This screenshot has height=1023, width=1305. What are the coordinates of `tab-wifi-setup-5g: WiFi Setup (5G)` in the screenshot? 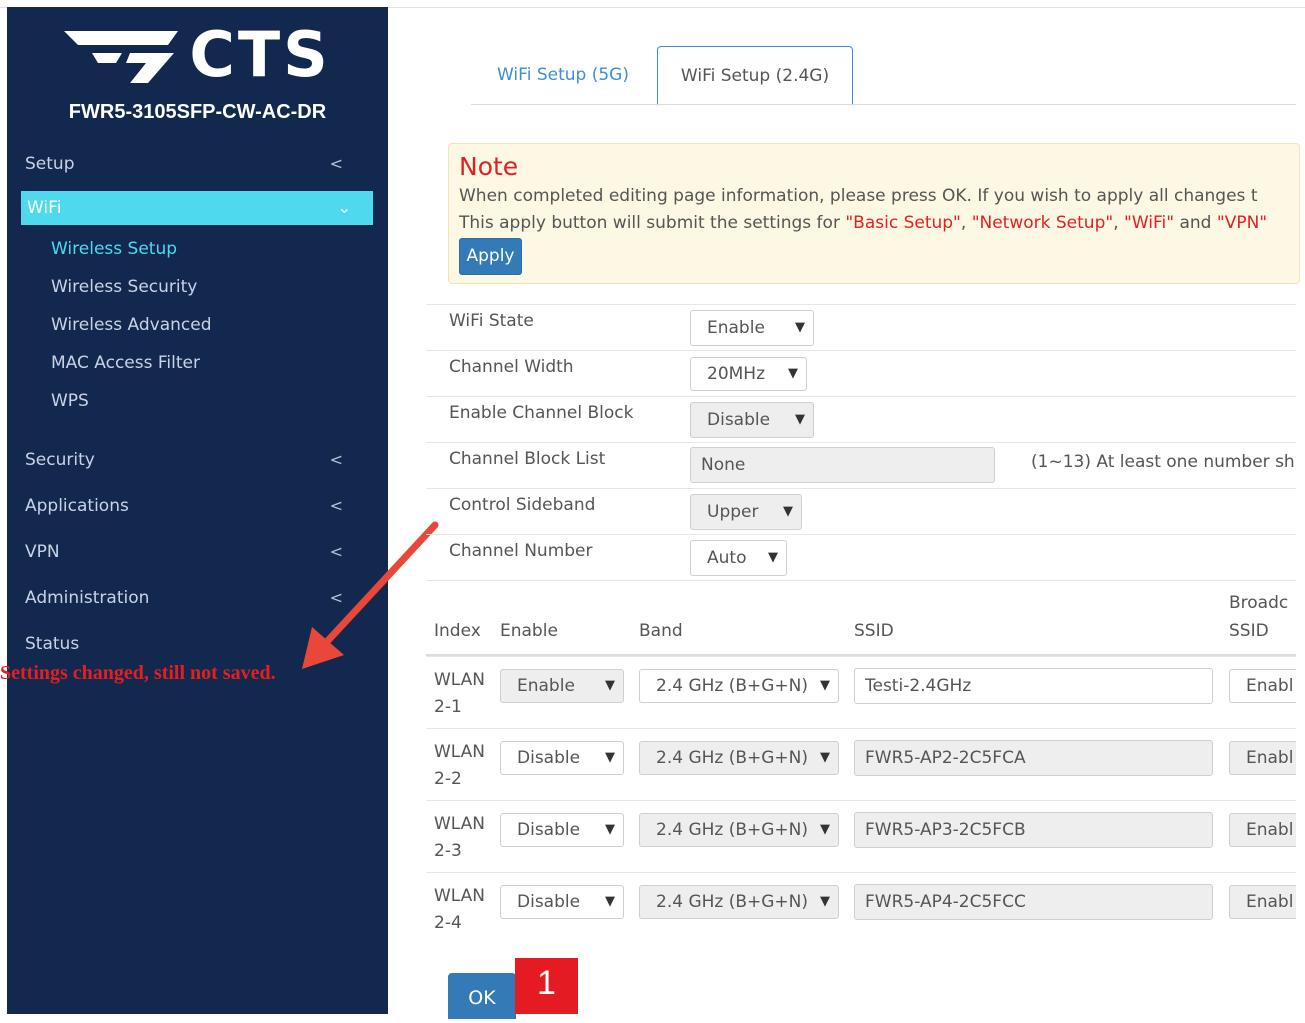 It's located at (563, 75).